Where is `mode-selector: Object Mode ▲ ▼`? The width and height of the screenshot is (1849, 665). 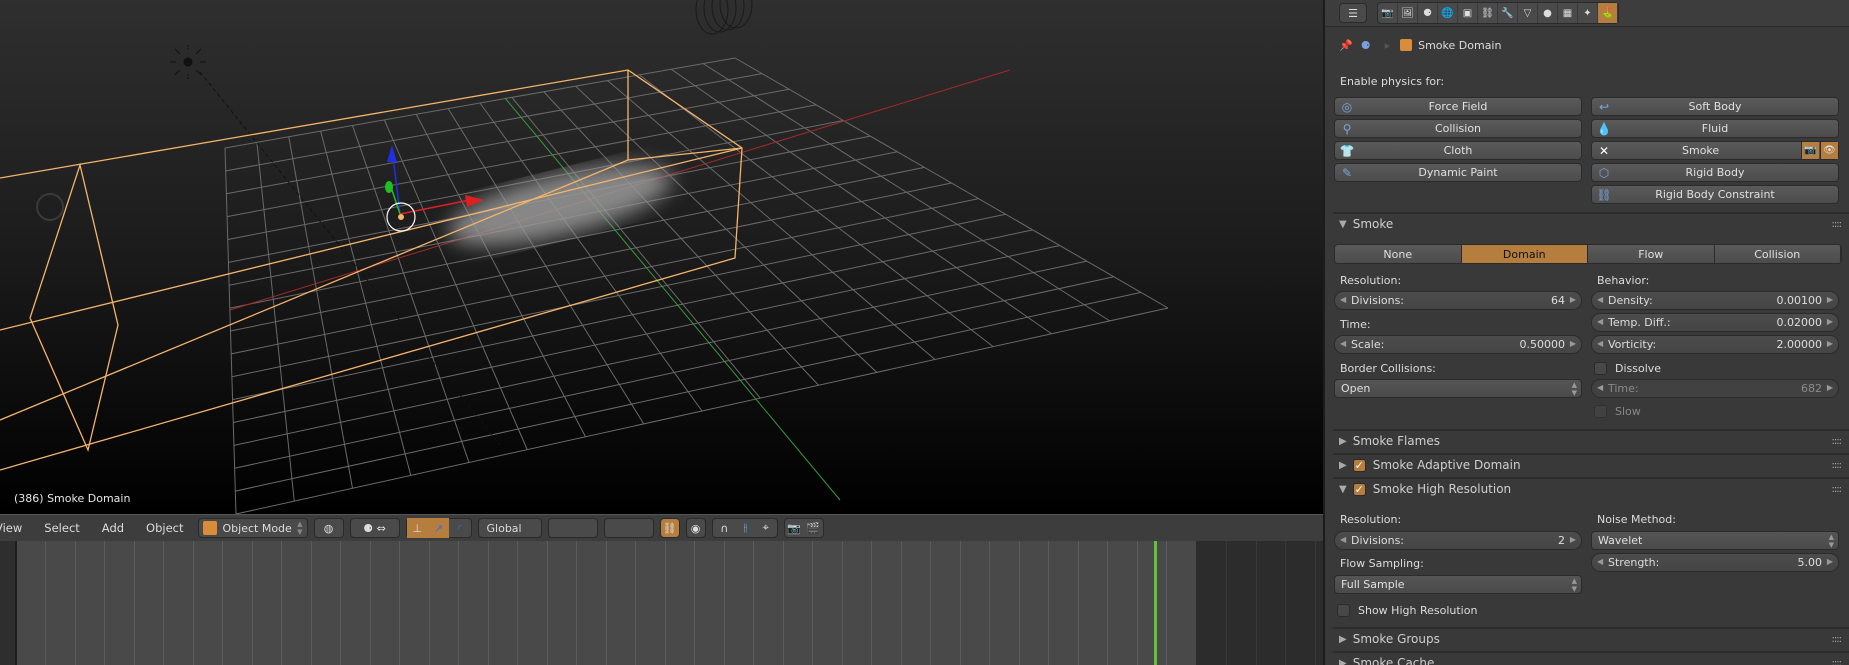 mode-selector: Object Mode ▲ ▼ is located at coordinates (252, 528).